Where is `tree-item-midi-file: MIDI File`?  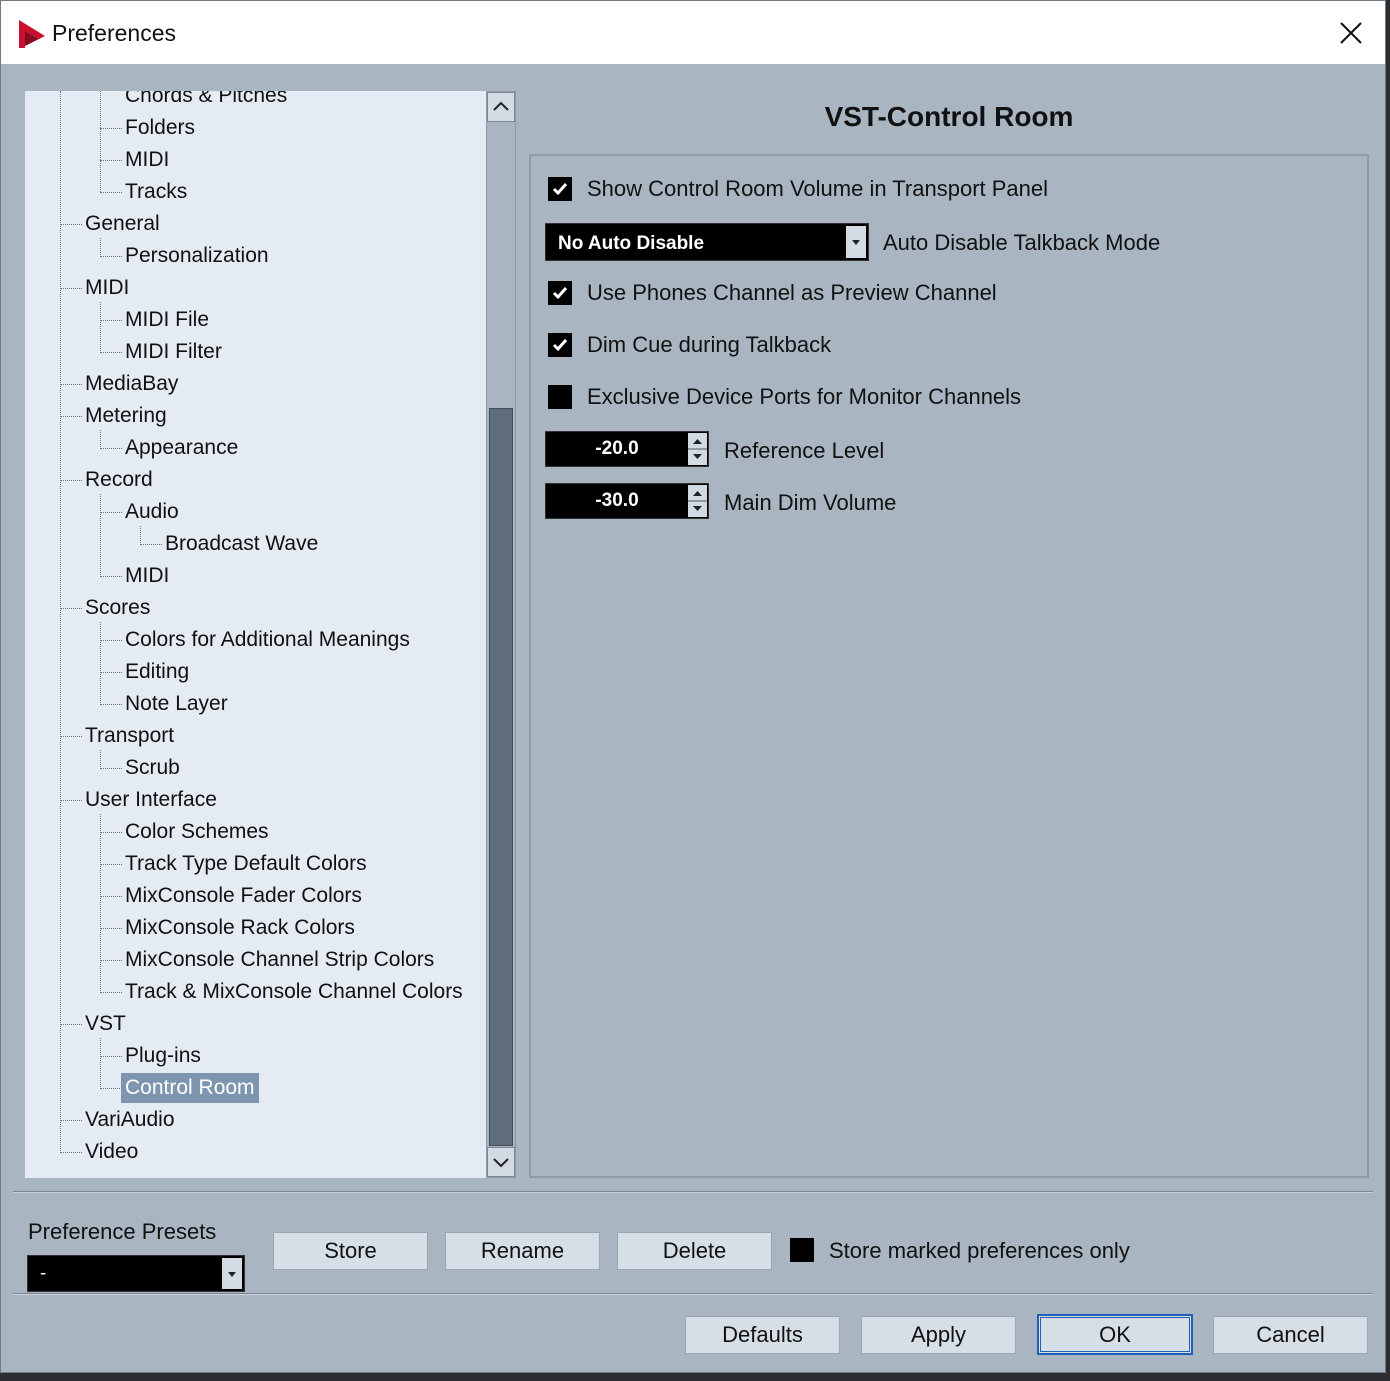 tree-item-midi-file: MIDI File is located at coordinates (167, 320).